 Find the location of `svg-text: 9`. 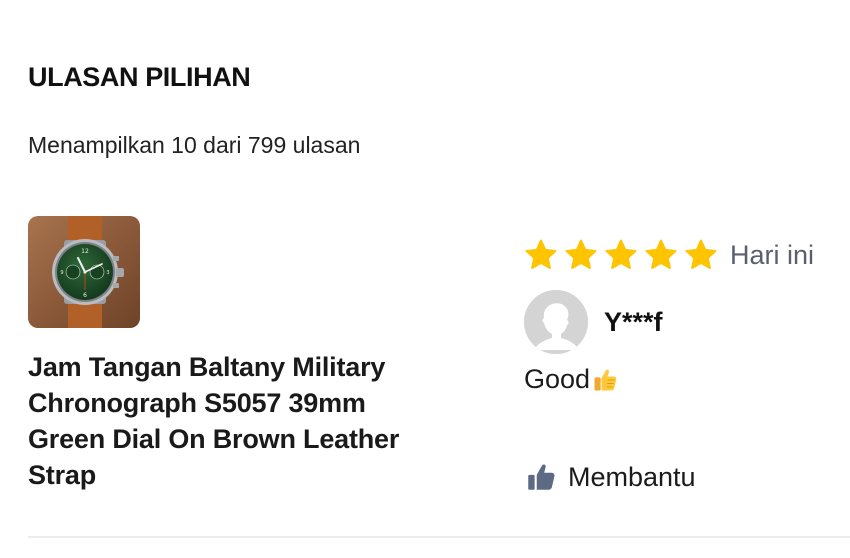

svg-text: 9 is located at coordinates (61, 273).